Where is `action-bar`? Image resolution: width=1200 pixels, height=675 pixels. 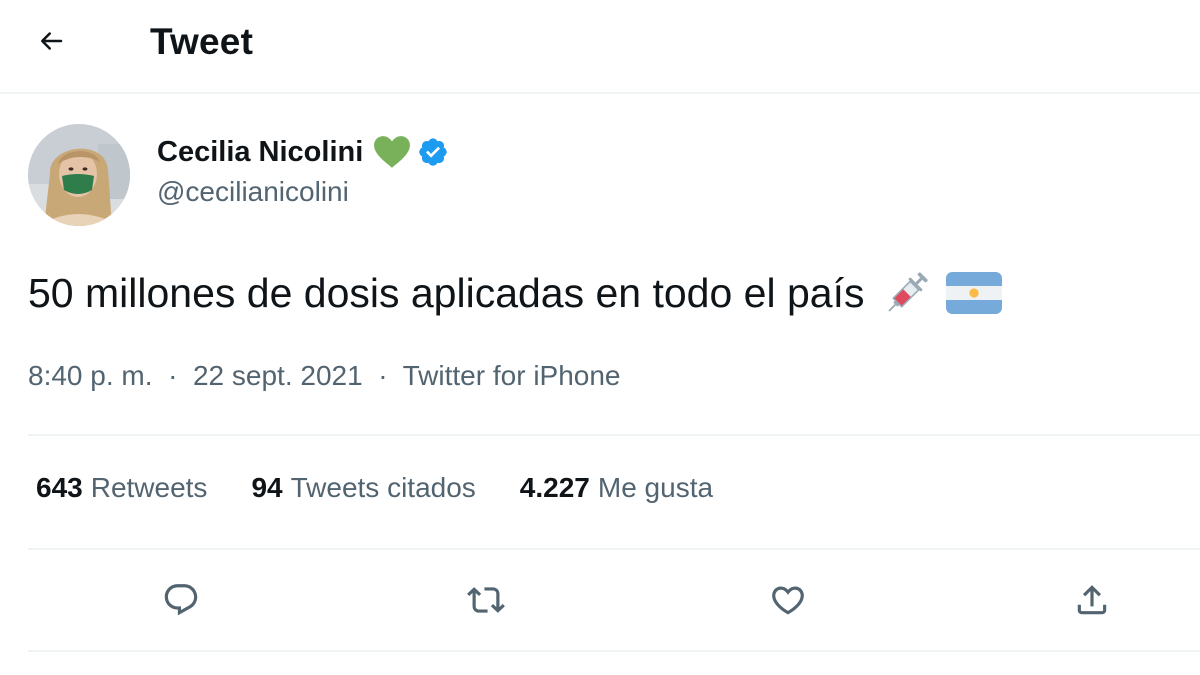 action-bar is located at coordinates (600, 602).